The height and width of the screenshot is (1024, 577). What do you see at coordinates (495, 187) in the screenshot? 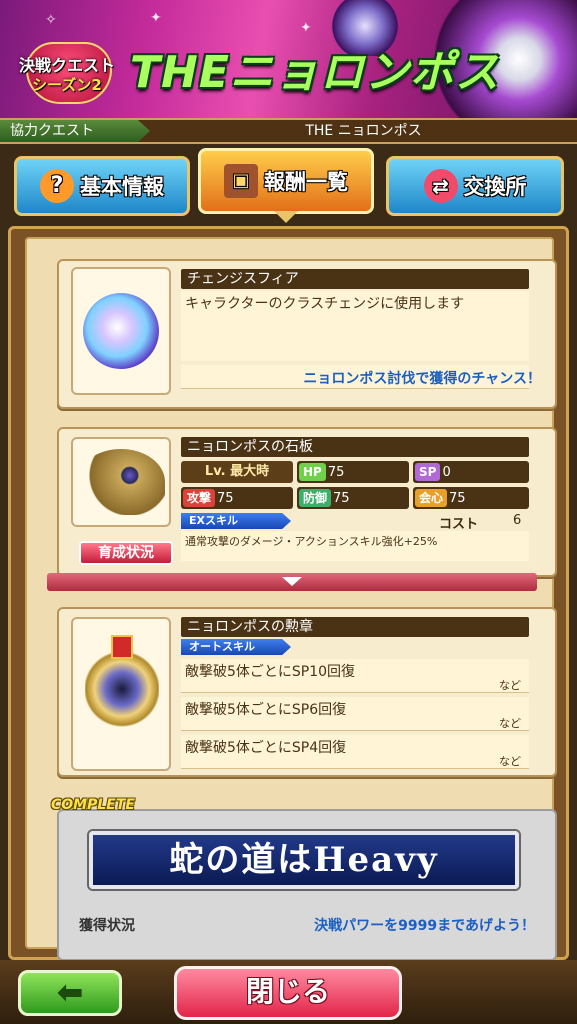
I see `tab-exchange-label: 交換所` at bounding box center [495, 187].